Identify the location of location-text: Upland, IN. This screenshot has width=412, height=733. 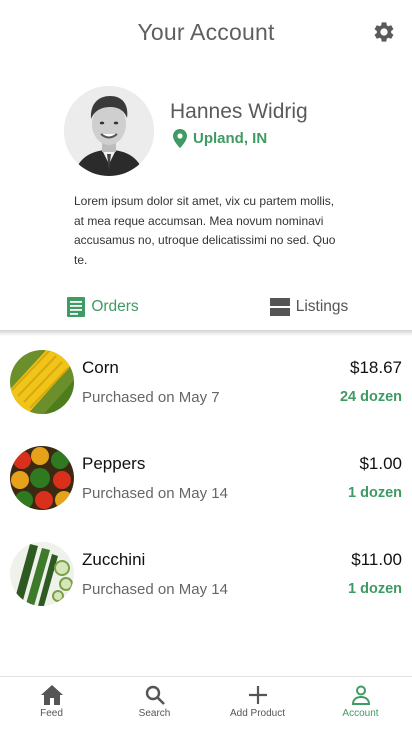
(230, 138).